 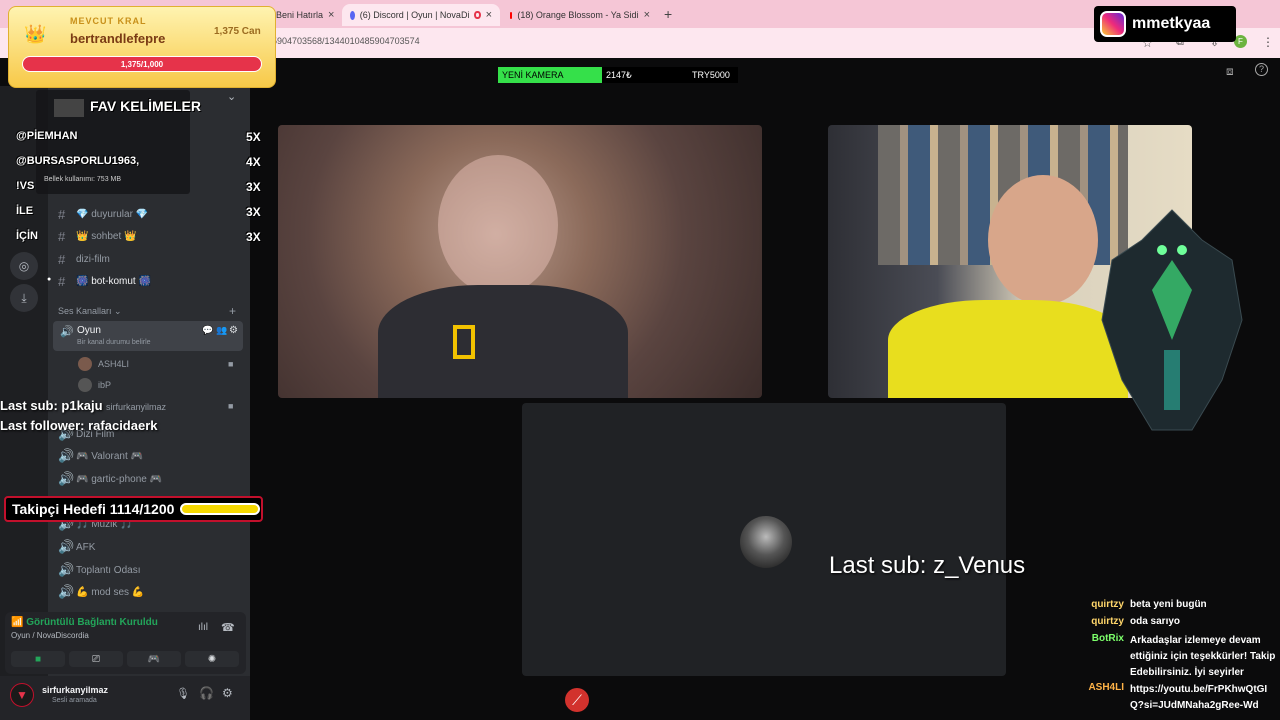 I want to click on disconnect-icon: ☎, so click(x=228, y=627).